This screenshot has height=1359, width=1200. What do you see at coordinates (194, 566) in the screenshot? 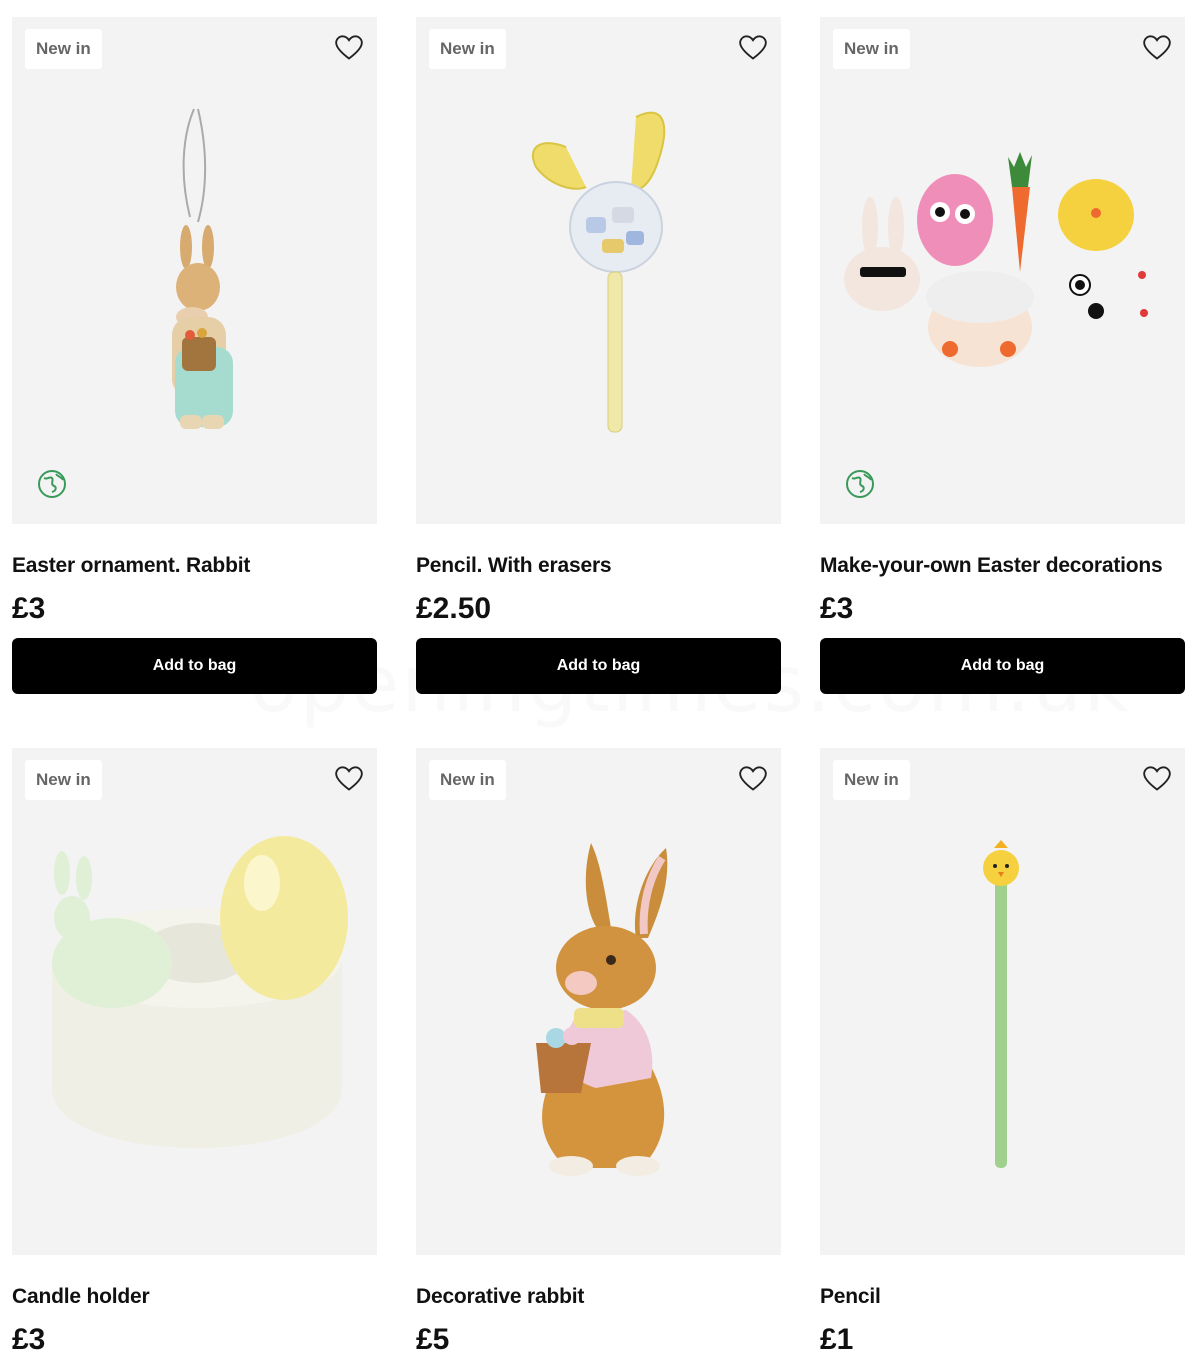
I see `product-title: Easter ornament. Rabbit` at bounding box center [194, 566].